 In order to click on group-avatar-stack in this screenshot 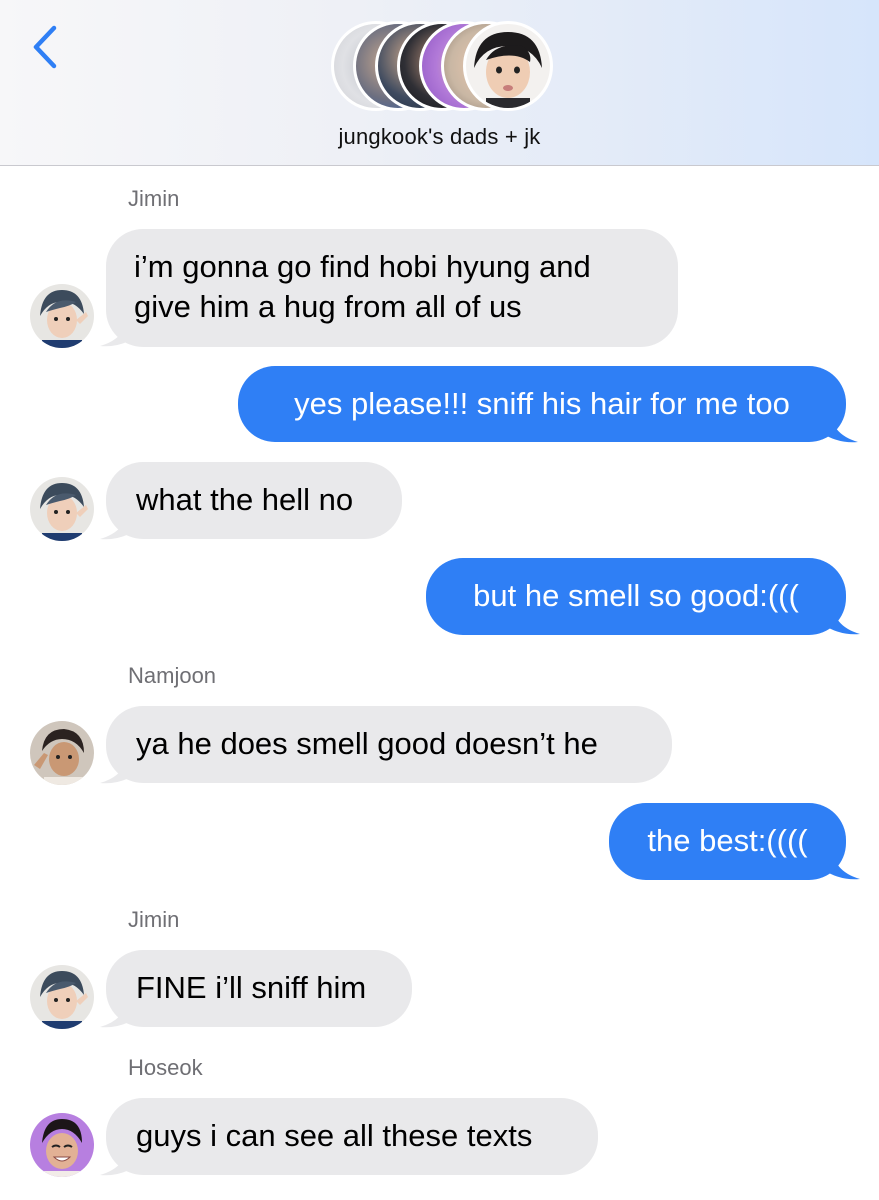, I will do `click(442, 66)`.